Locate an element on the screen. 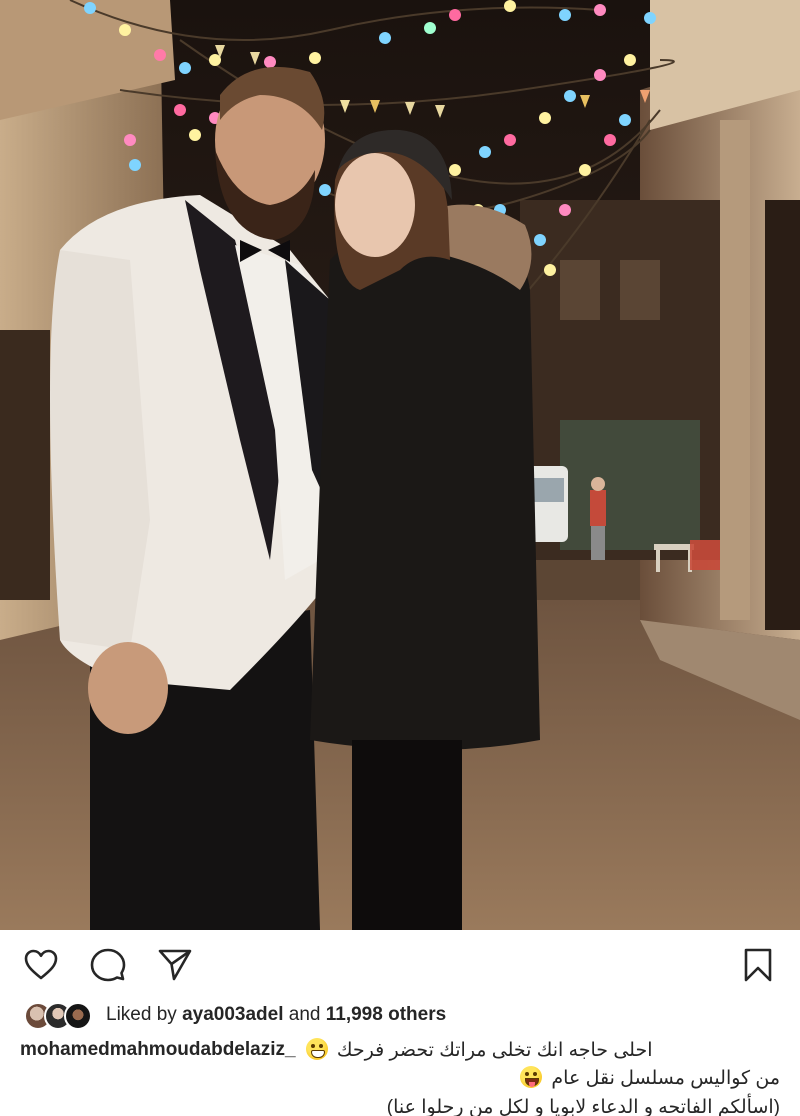 The height and width of the screenshot is (1116, 800). avatar is located at coordinates (78, 1016).